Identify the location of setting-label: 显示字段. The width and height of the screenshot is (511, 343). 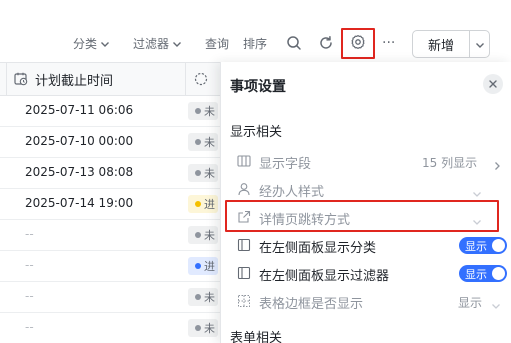
(285, 164).